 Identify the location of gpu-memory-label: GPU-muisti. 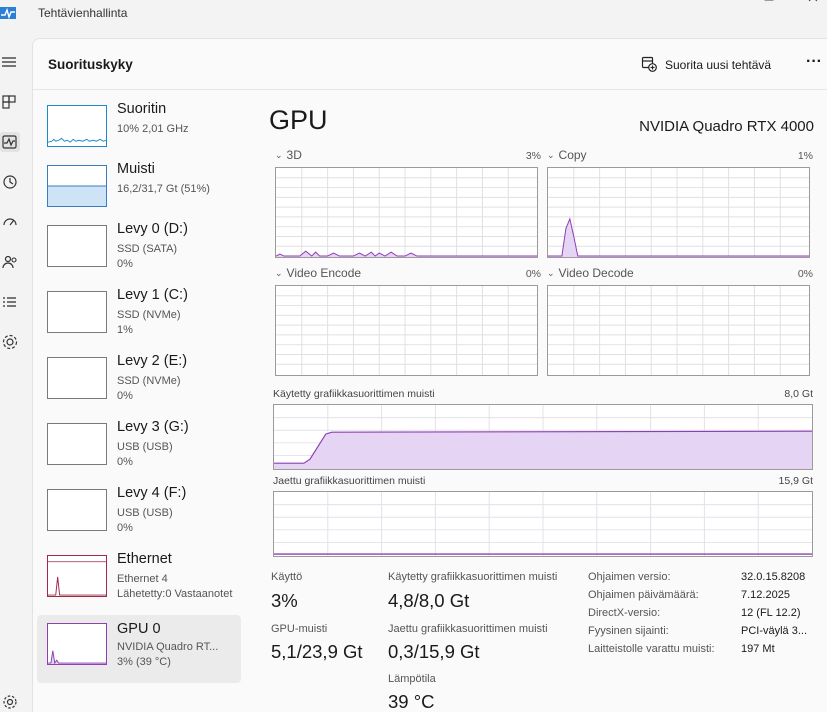
(299, 629).